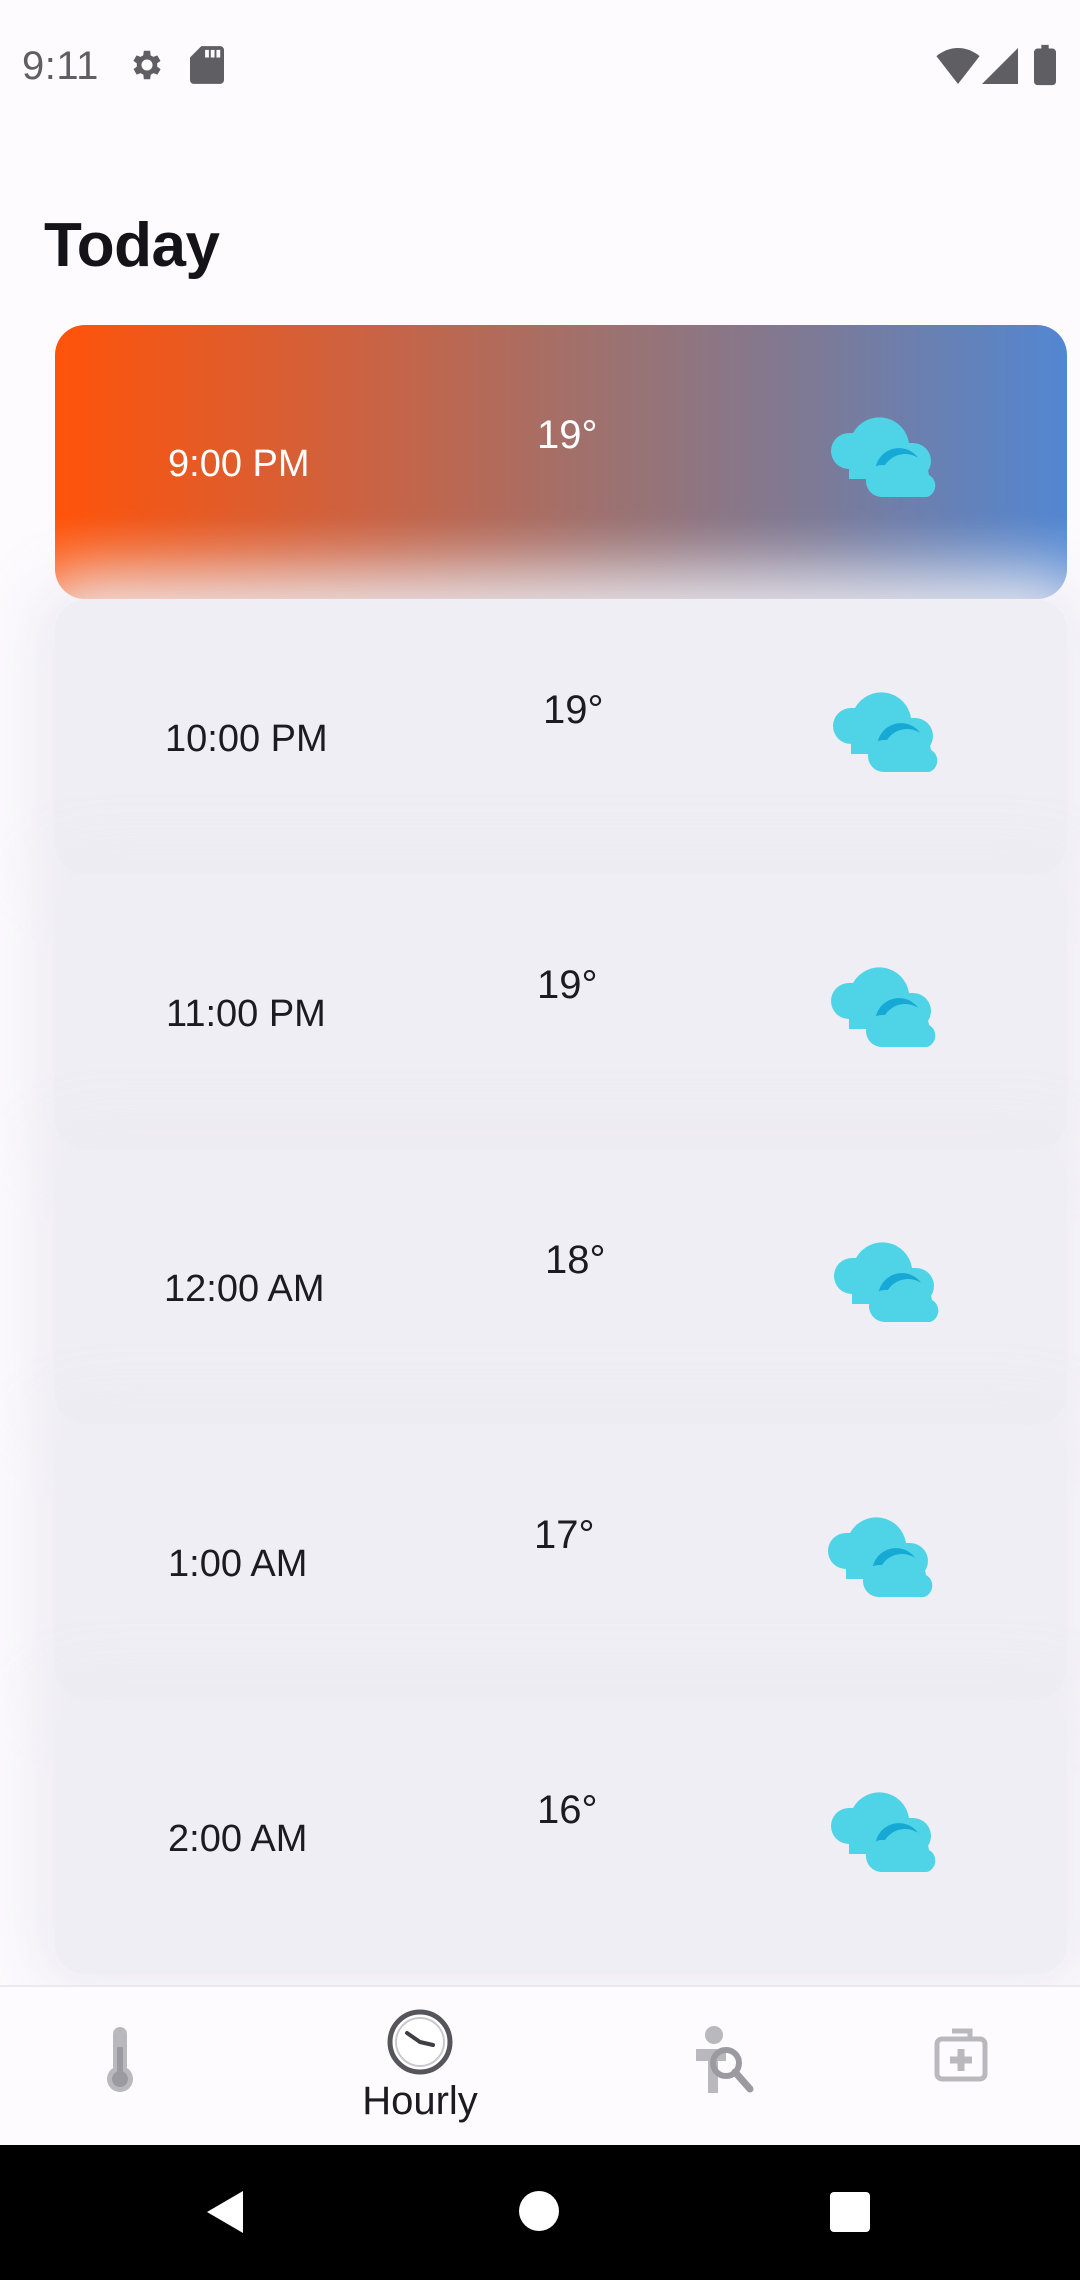 This screenshot has width=1080, height=2280. I want to click on hour-time: 10:00 PM, so click(246, 739).